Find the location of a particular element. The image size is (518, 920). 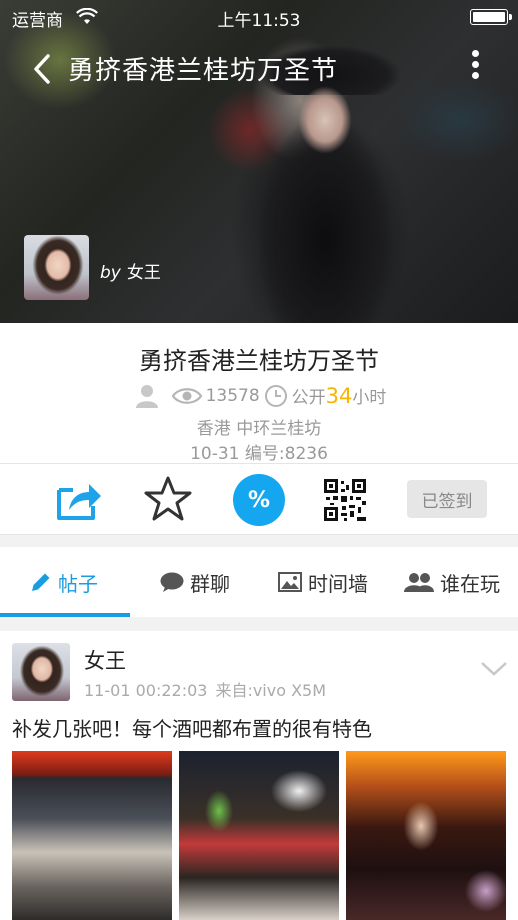

event-date-code: 10-31 编号:8236 is located at coordinates (259, 454).